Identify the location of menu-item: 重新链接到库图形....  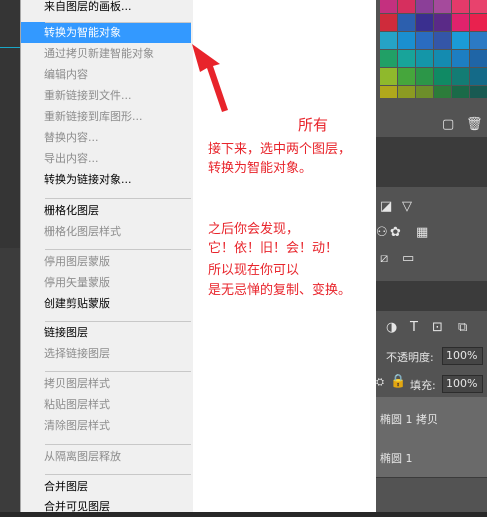
(106, 116).